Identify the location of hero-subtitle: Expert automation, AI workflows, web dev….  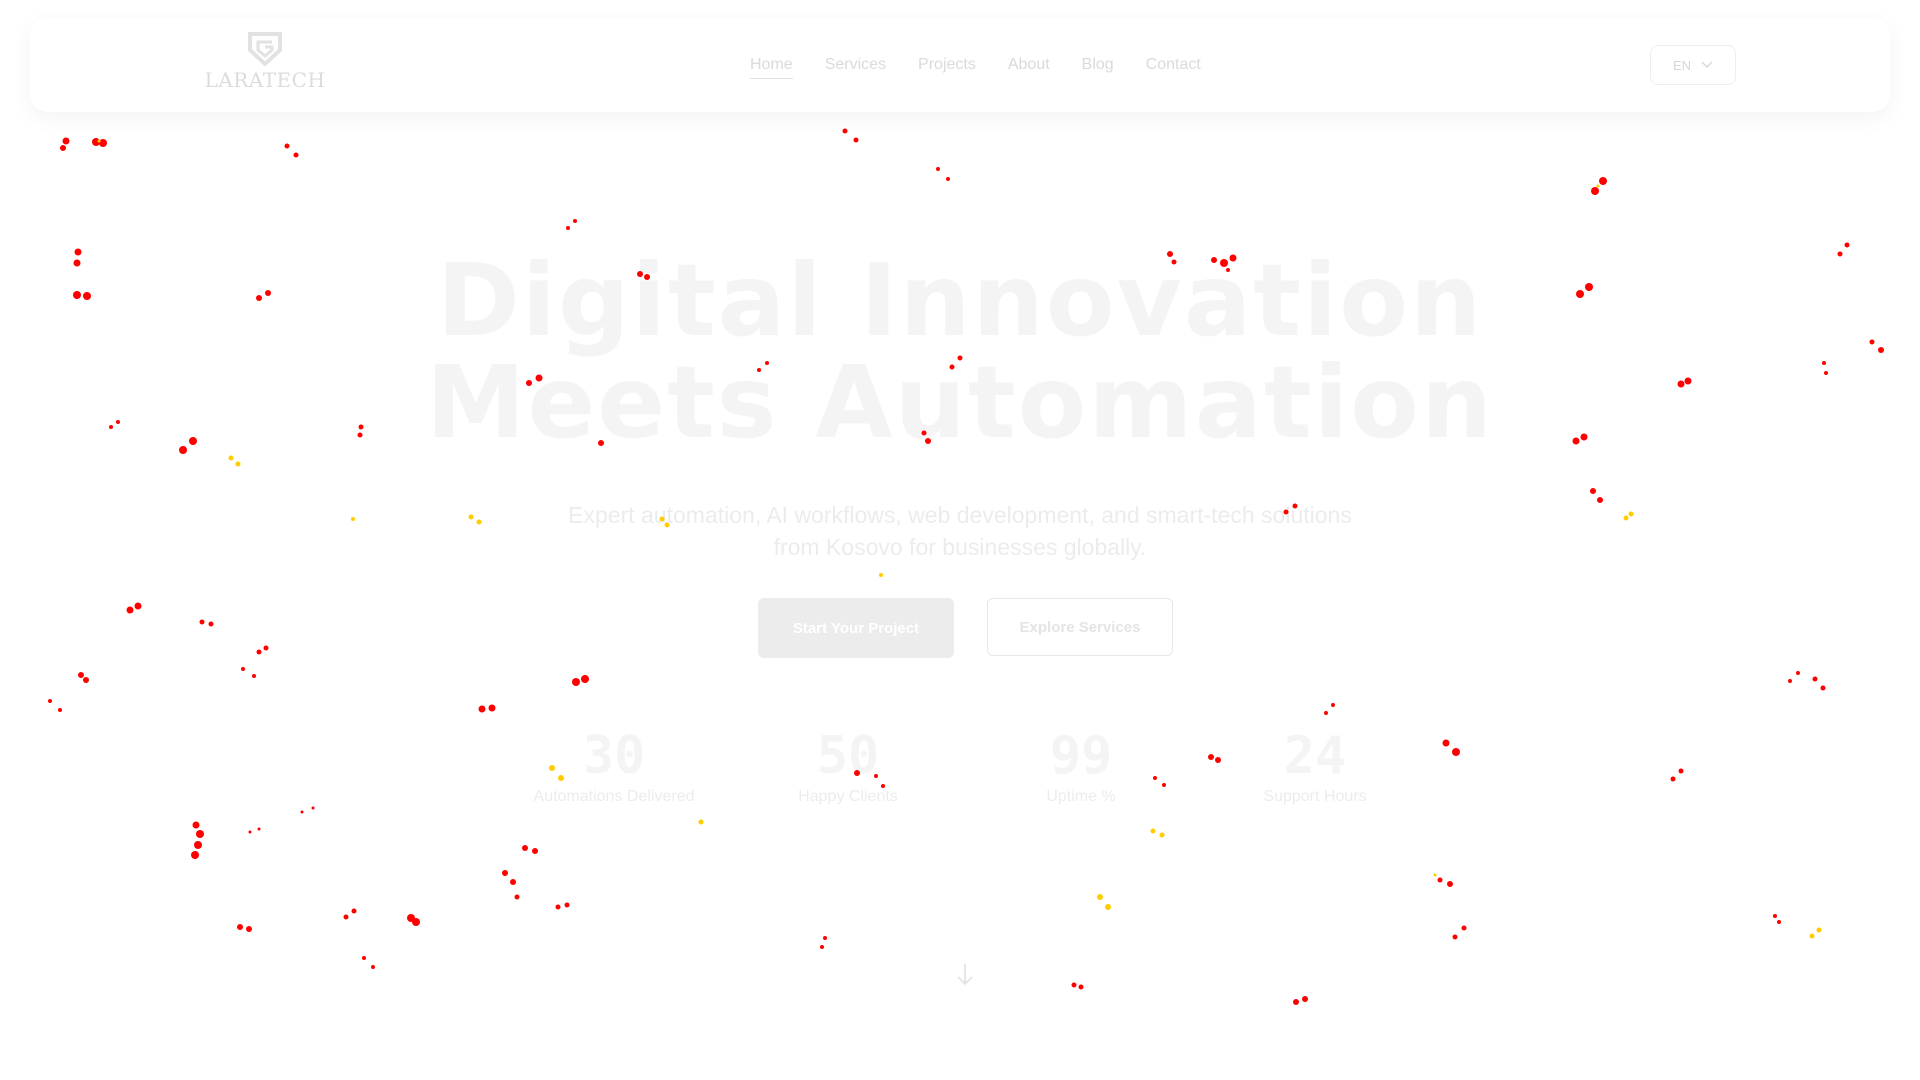
(960, 531).